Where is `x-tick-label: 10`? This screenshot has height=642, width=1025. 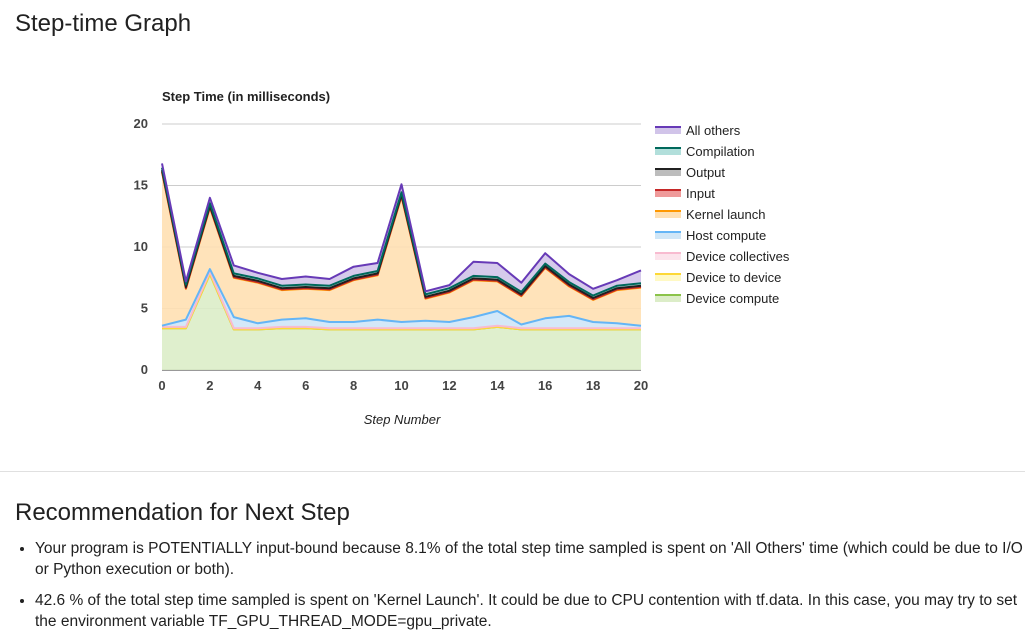 x-tick-label: 10 is located at coordinates (401, 385).